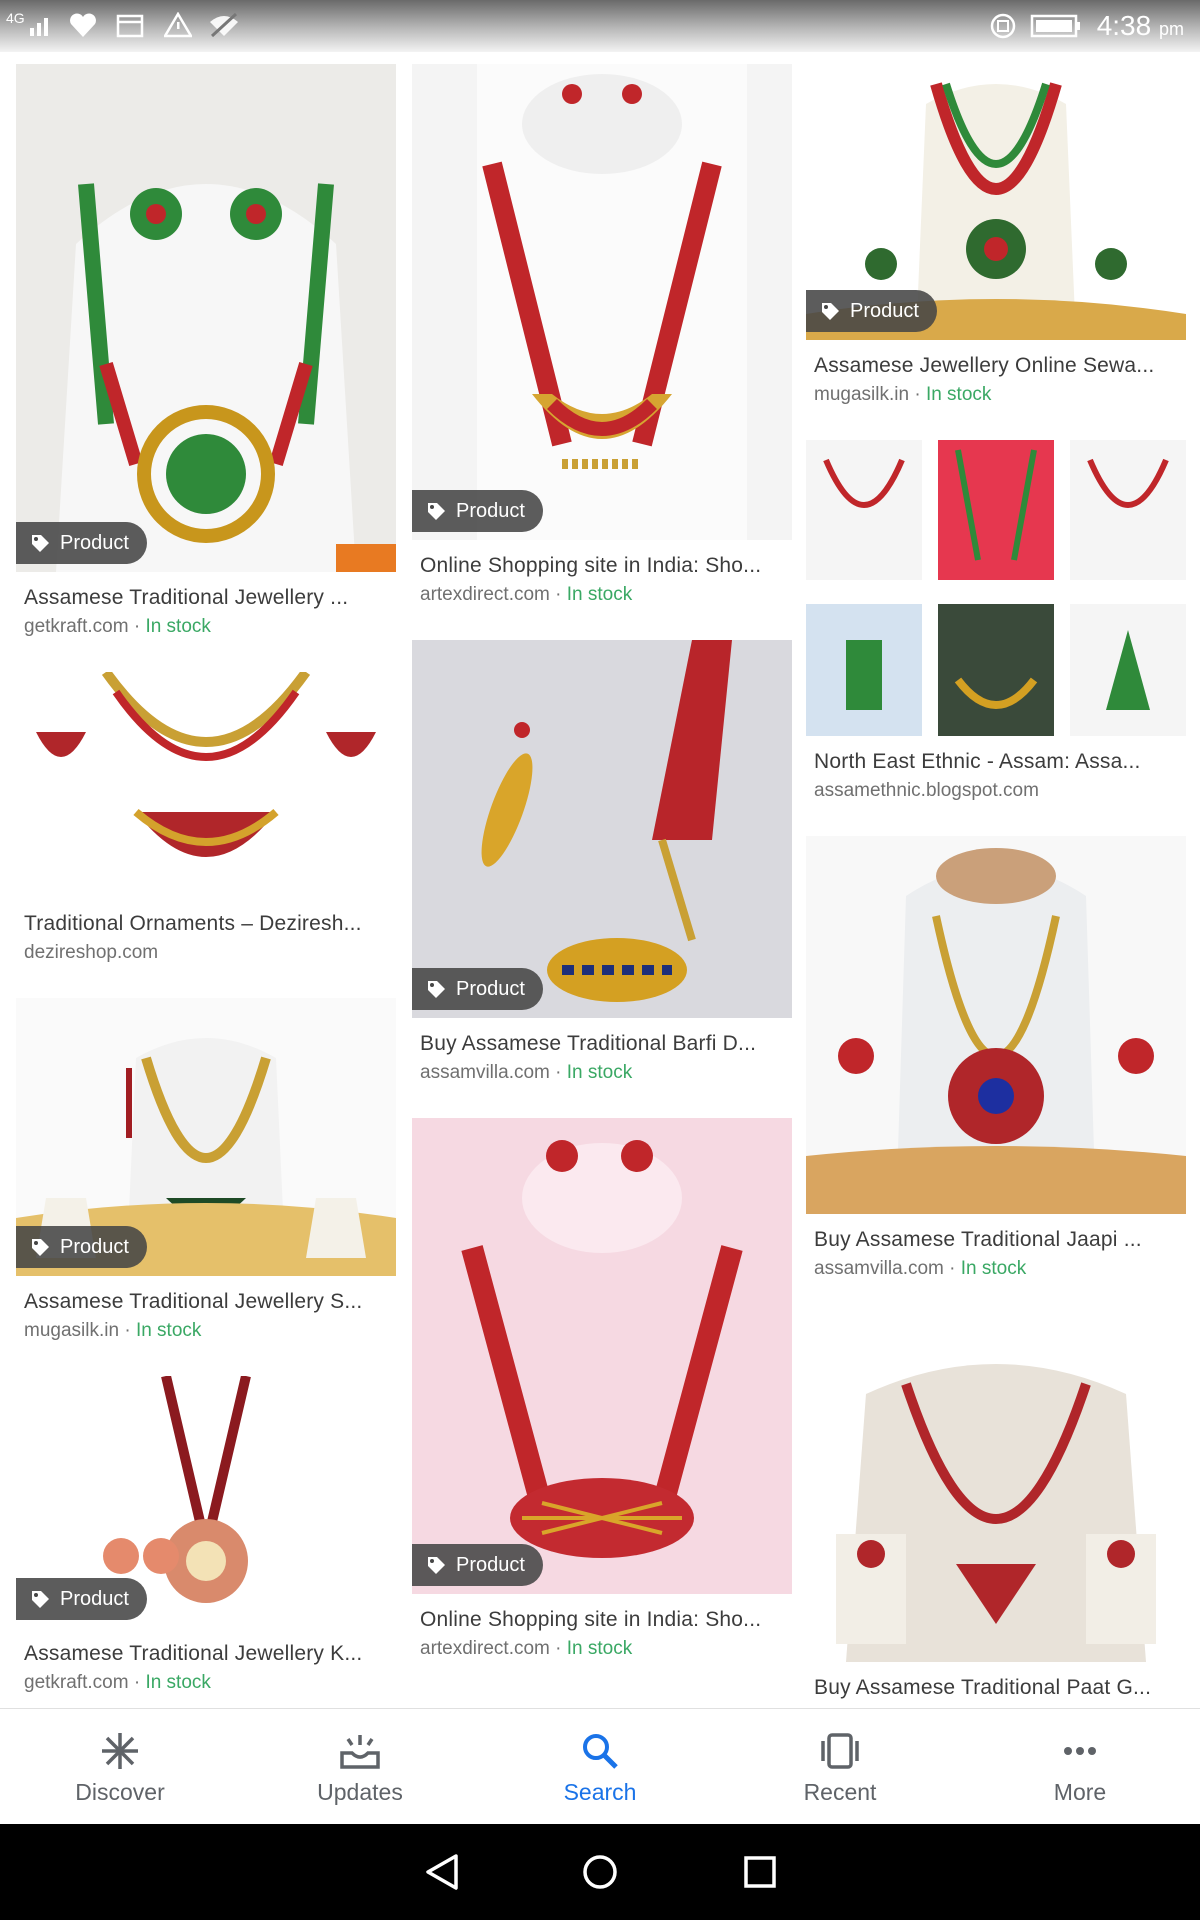 This screenshot has height=1920, width=1200. Describe the element at coordinates (442, 1872) in the screenshot. I see `back-icon` at that location.